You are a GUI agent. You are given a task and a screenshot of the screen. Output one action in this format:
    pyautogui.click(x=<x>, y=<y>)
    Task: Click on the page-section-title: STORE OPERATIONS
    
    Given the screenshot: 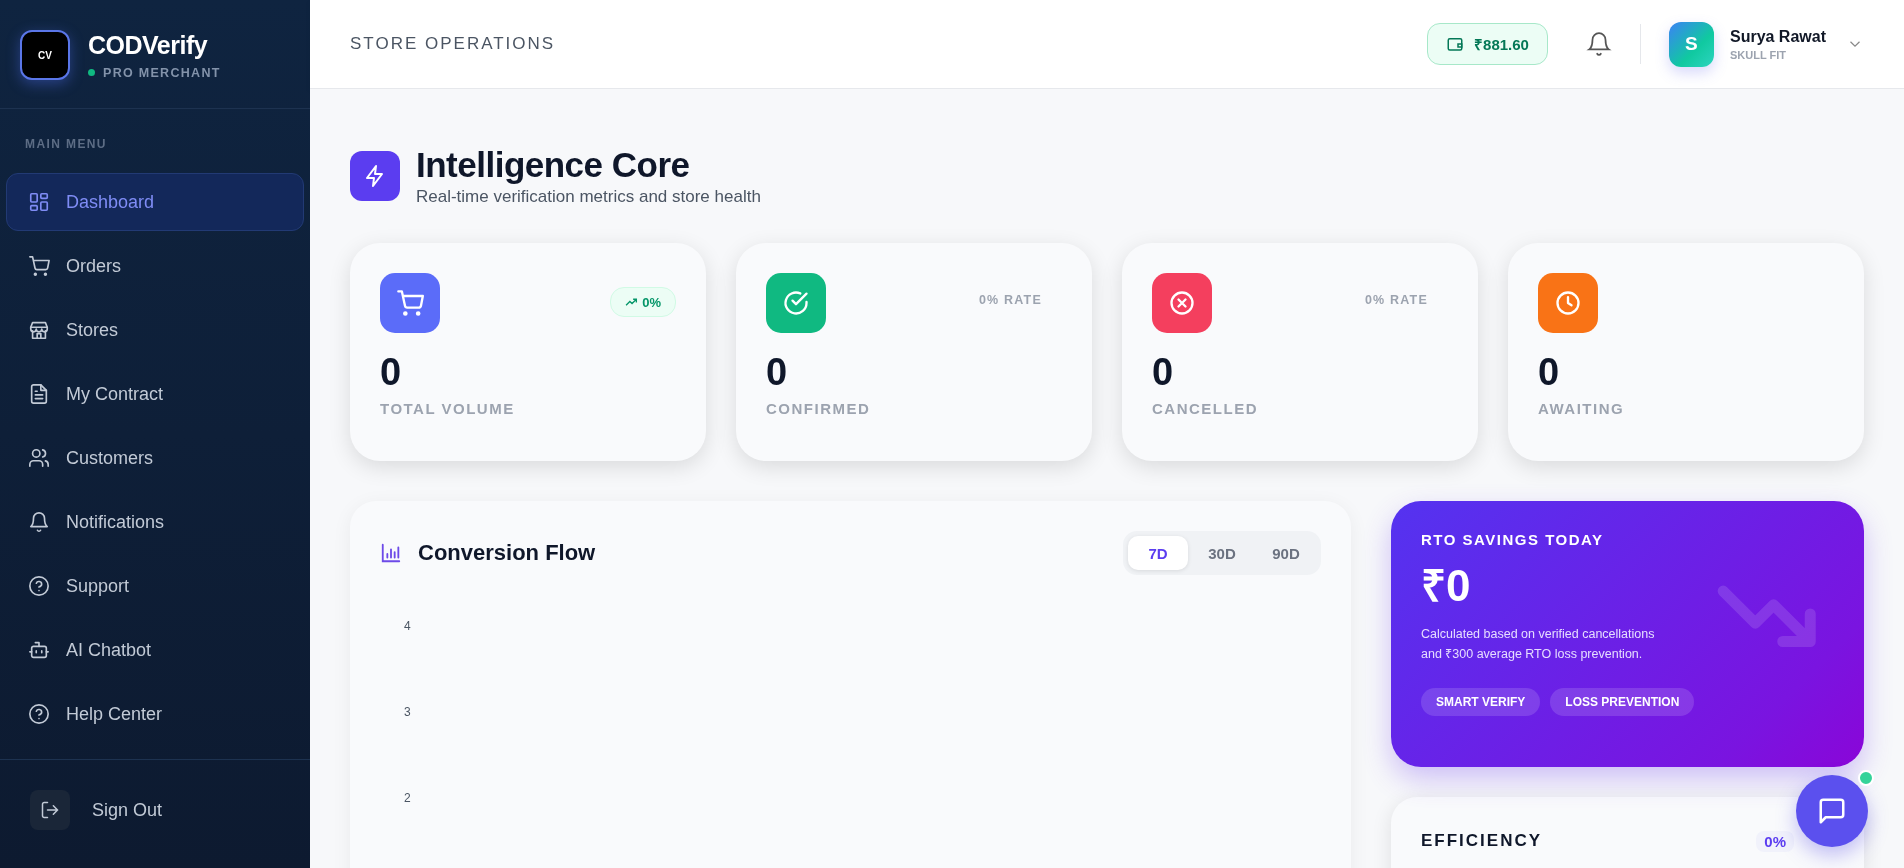 What is the action you would take?
    pyautogui.click(x=453, y=44)
    